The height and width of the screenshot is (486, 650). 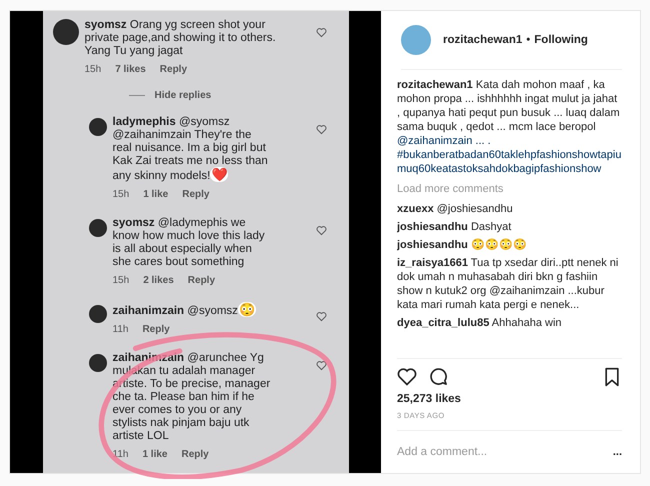 I want to click on comment-text: zaihanimzain @syomsz😳, so click(x=184, y=310).